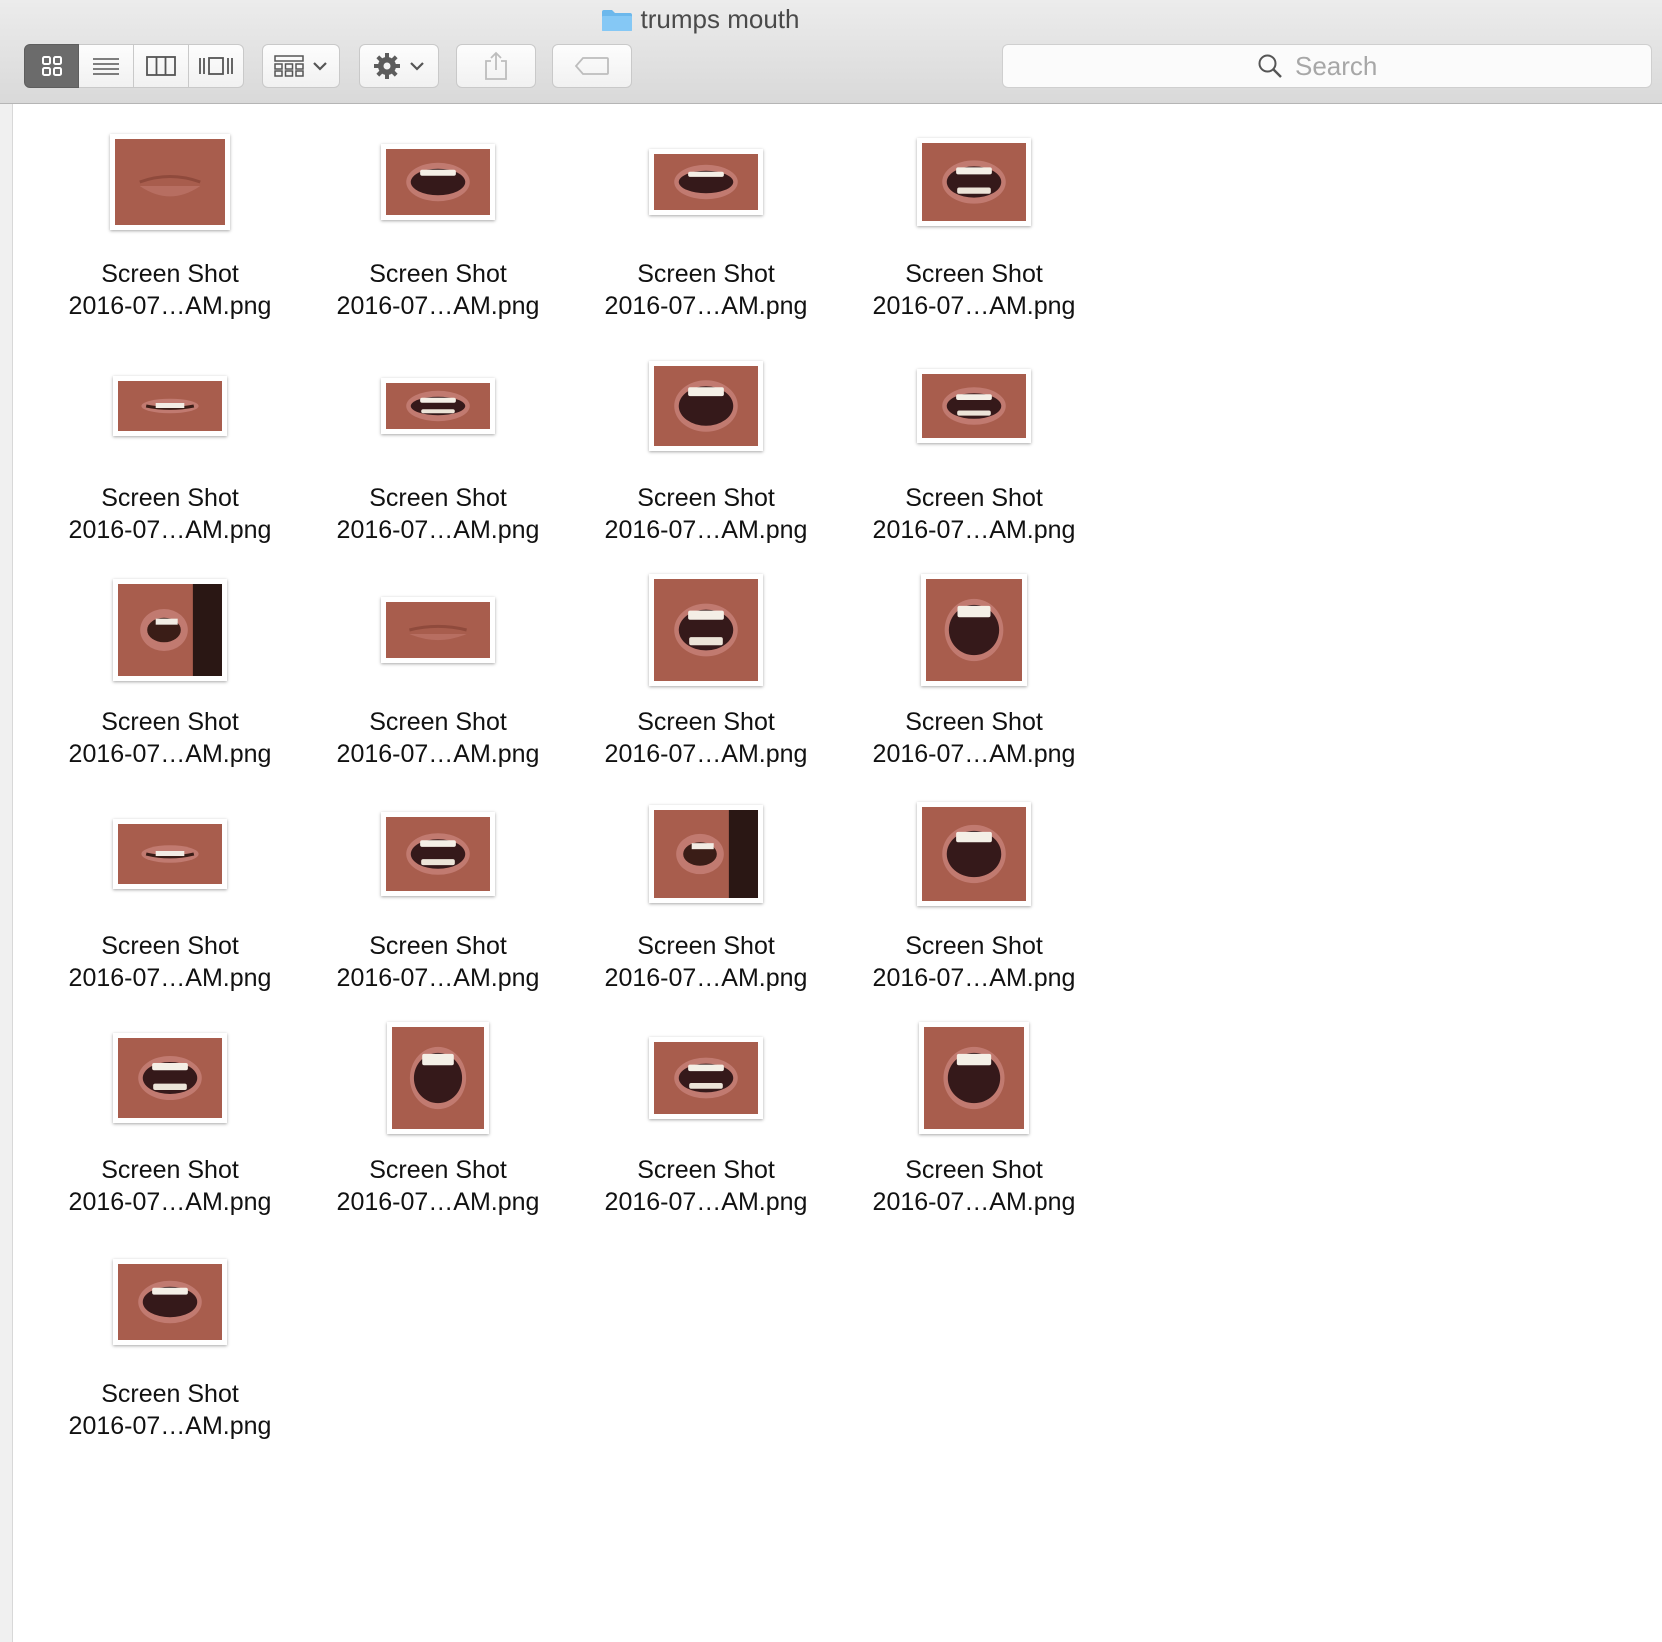 The width and height of the screenshot is (1662, 1642). I want to click on tag-button, so click(592, 66).